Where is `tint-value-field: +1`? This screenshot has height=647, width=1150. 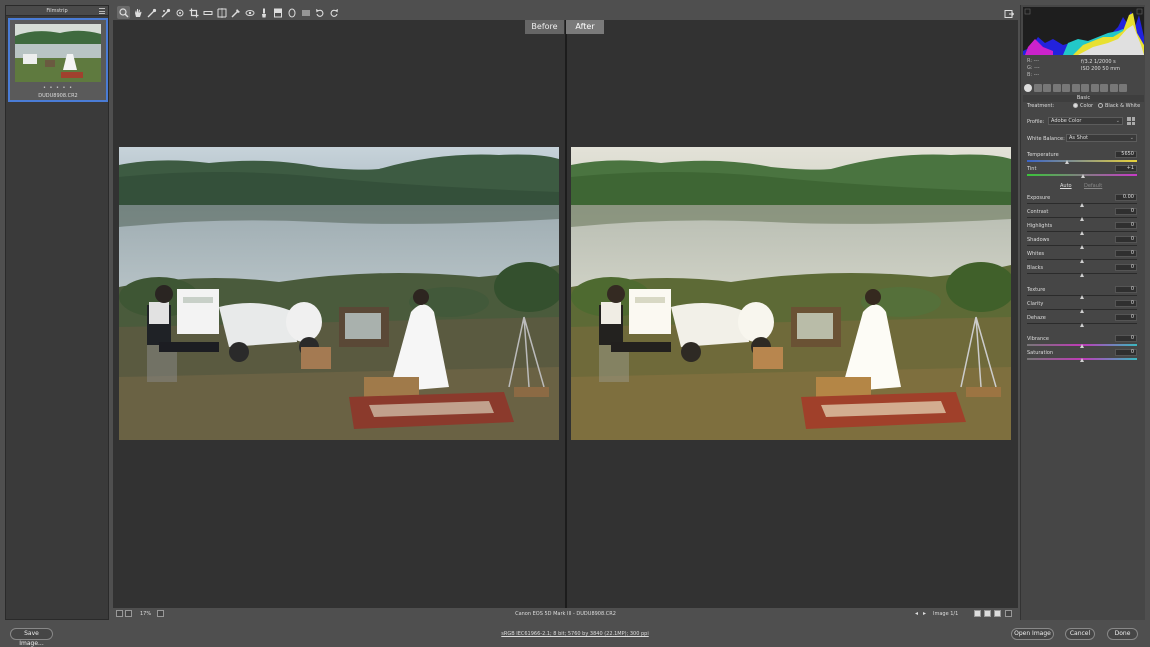 tint-value-field: +1 is located at coordinates (1126, 168).